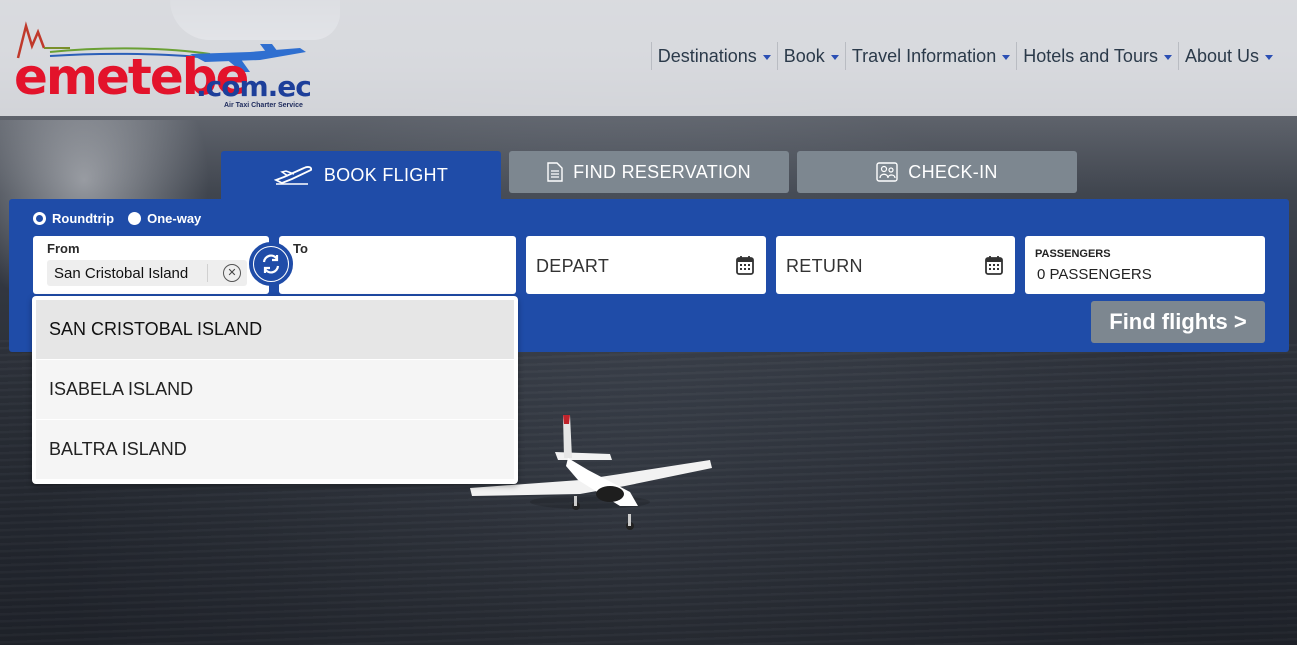  What do you see at coordinates (127, 273) in the screenshot?
I see `from-input` at bounding box center [127, 273].